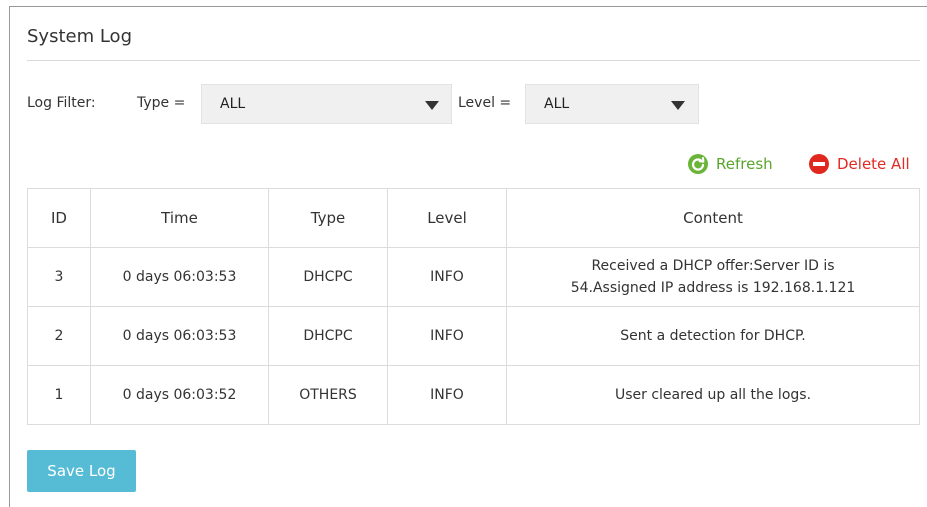  I want to click on cell-id: 3, so click(59, 277).